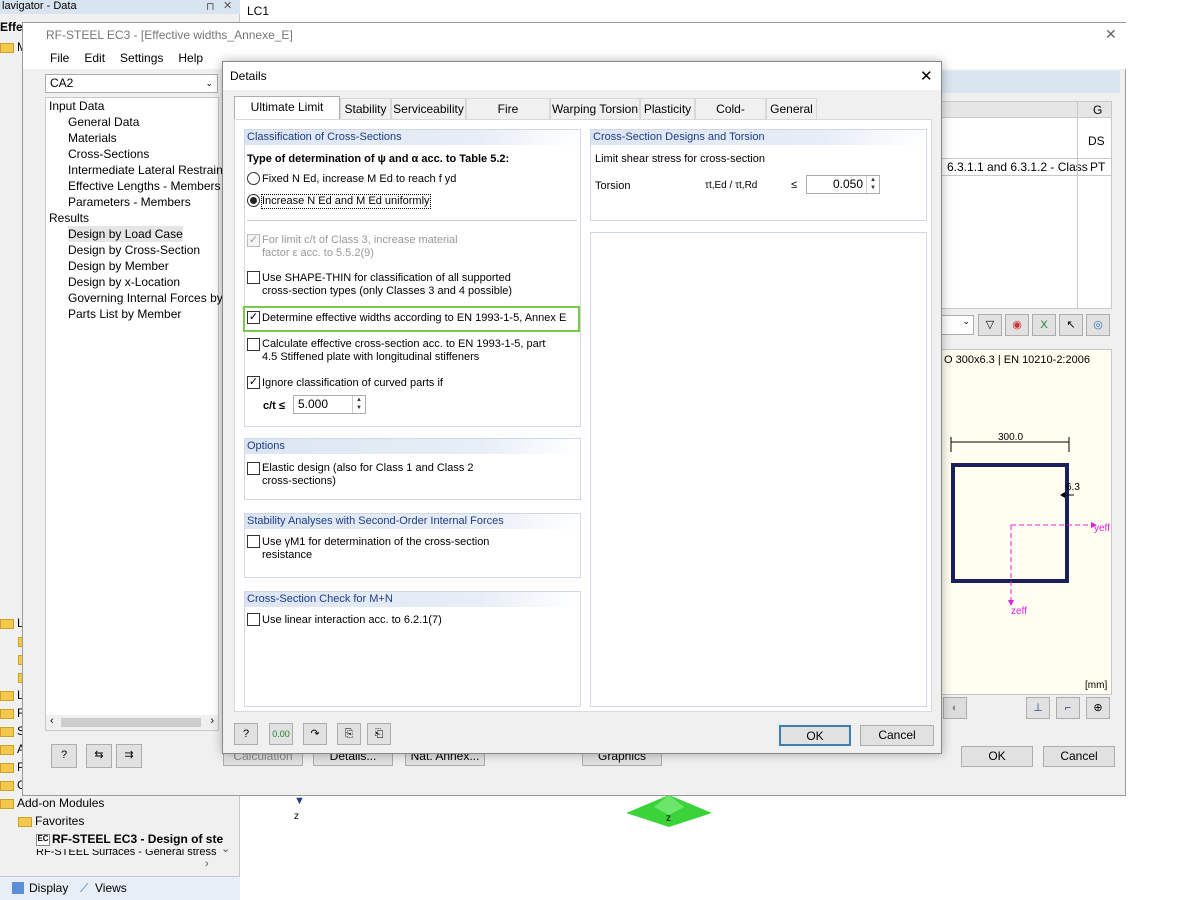 This screenshot has height=900, width=1200. I want to click on render-icon-button: ◐, so click(955, 708).